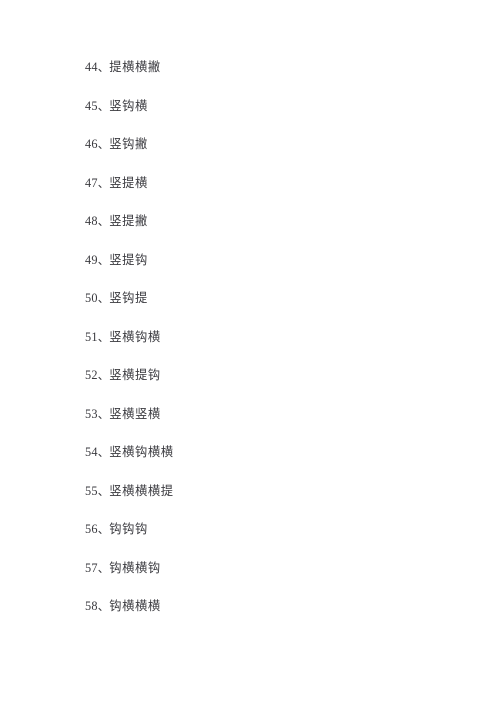 This screenshot has height=707, width=500. Describe the element at coordinates (91, 490) in the screenshot. I see `list-item-number: 55` at that location.